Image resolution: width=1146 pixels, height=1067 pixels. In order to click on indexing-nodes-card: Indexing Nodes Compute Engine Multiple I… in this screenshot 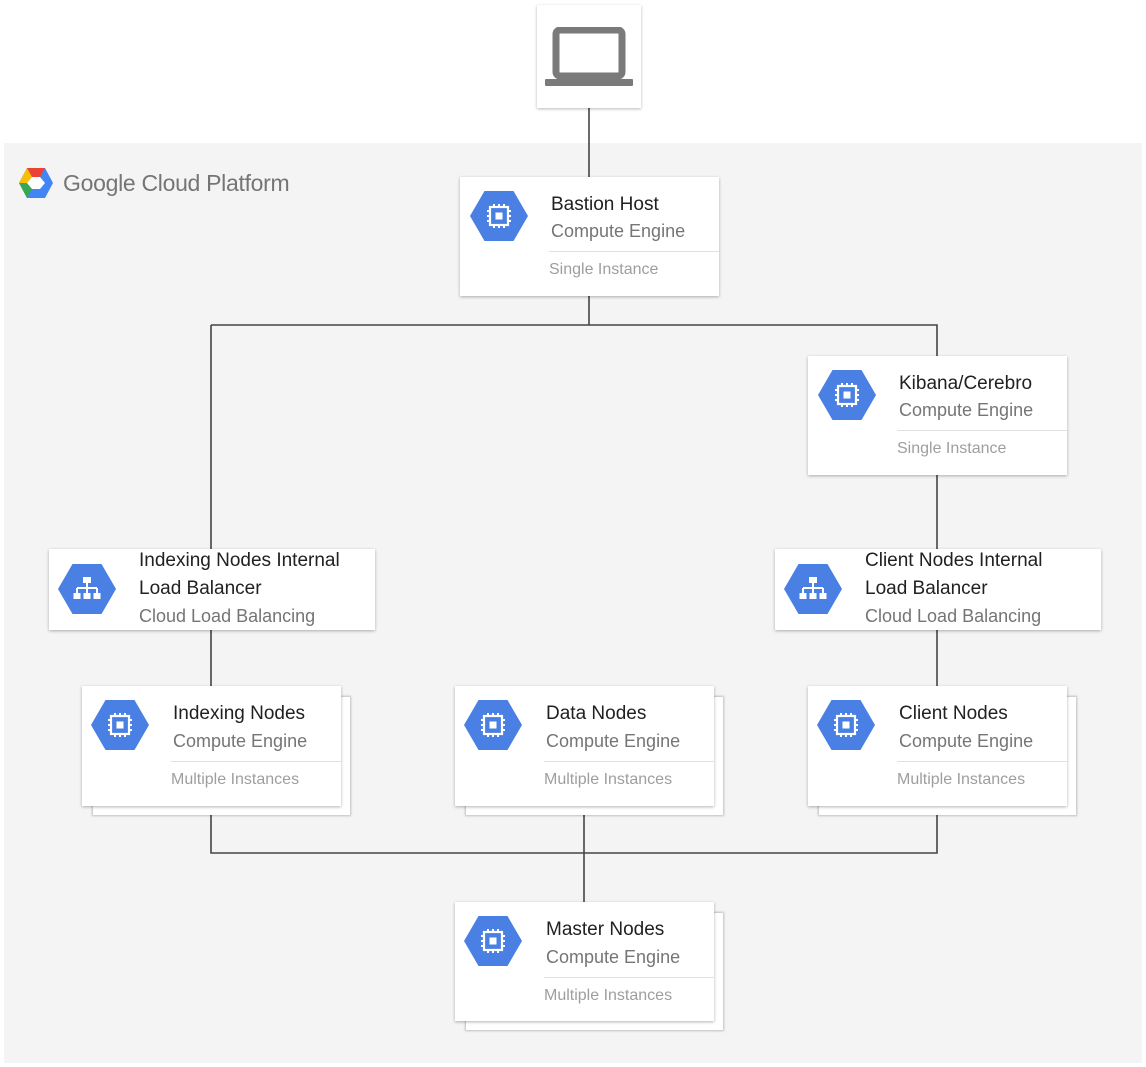, I will do `click(211, 746)`.